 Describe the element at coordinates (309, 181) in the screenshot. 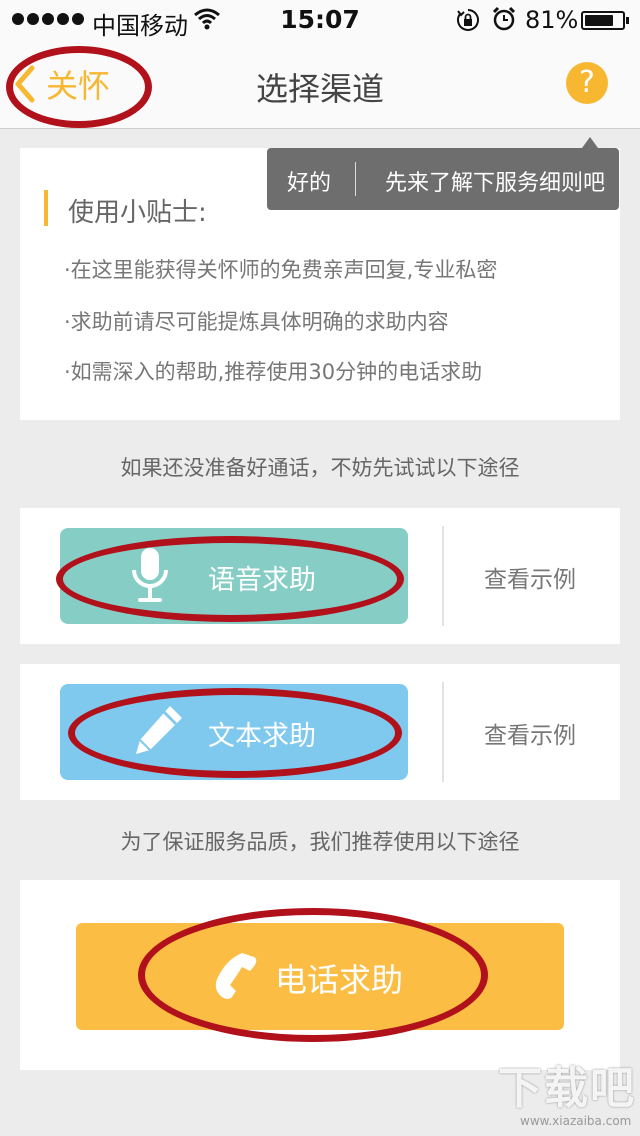

I see `tooltip-ok-button: 好的` at that location.